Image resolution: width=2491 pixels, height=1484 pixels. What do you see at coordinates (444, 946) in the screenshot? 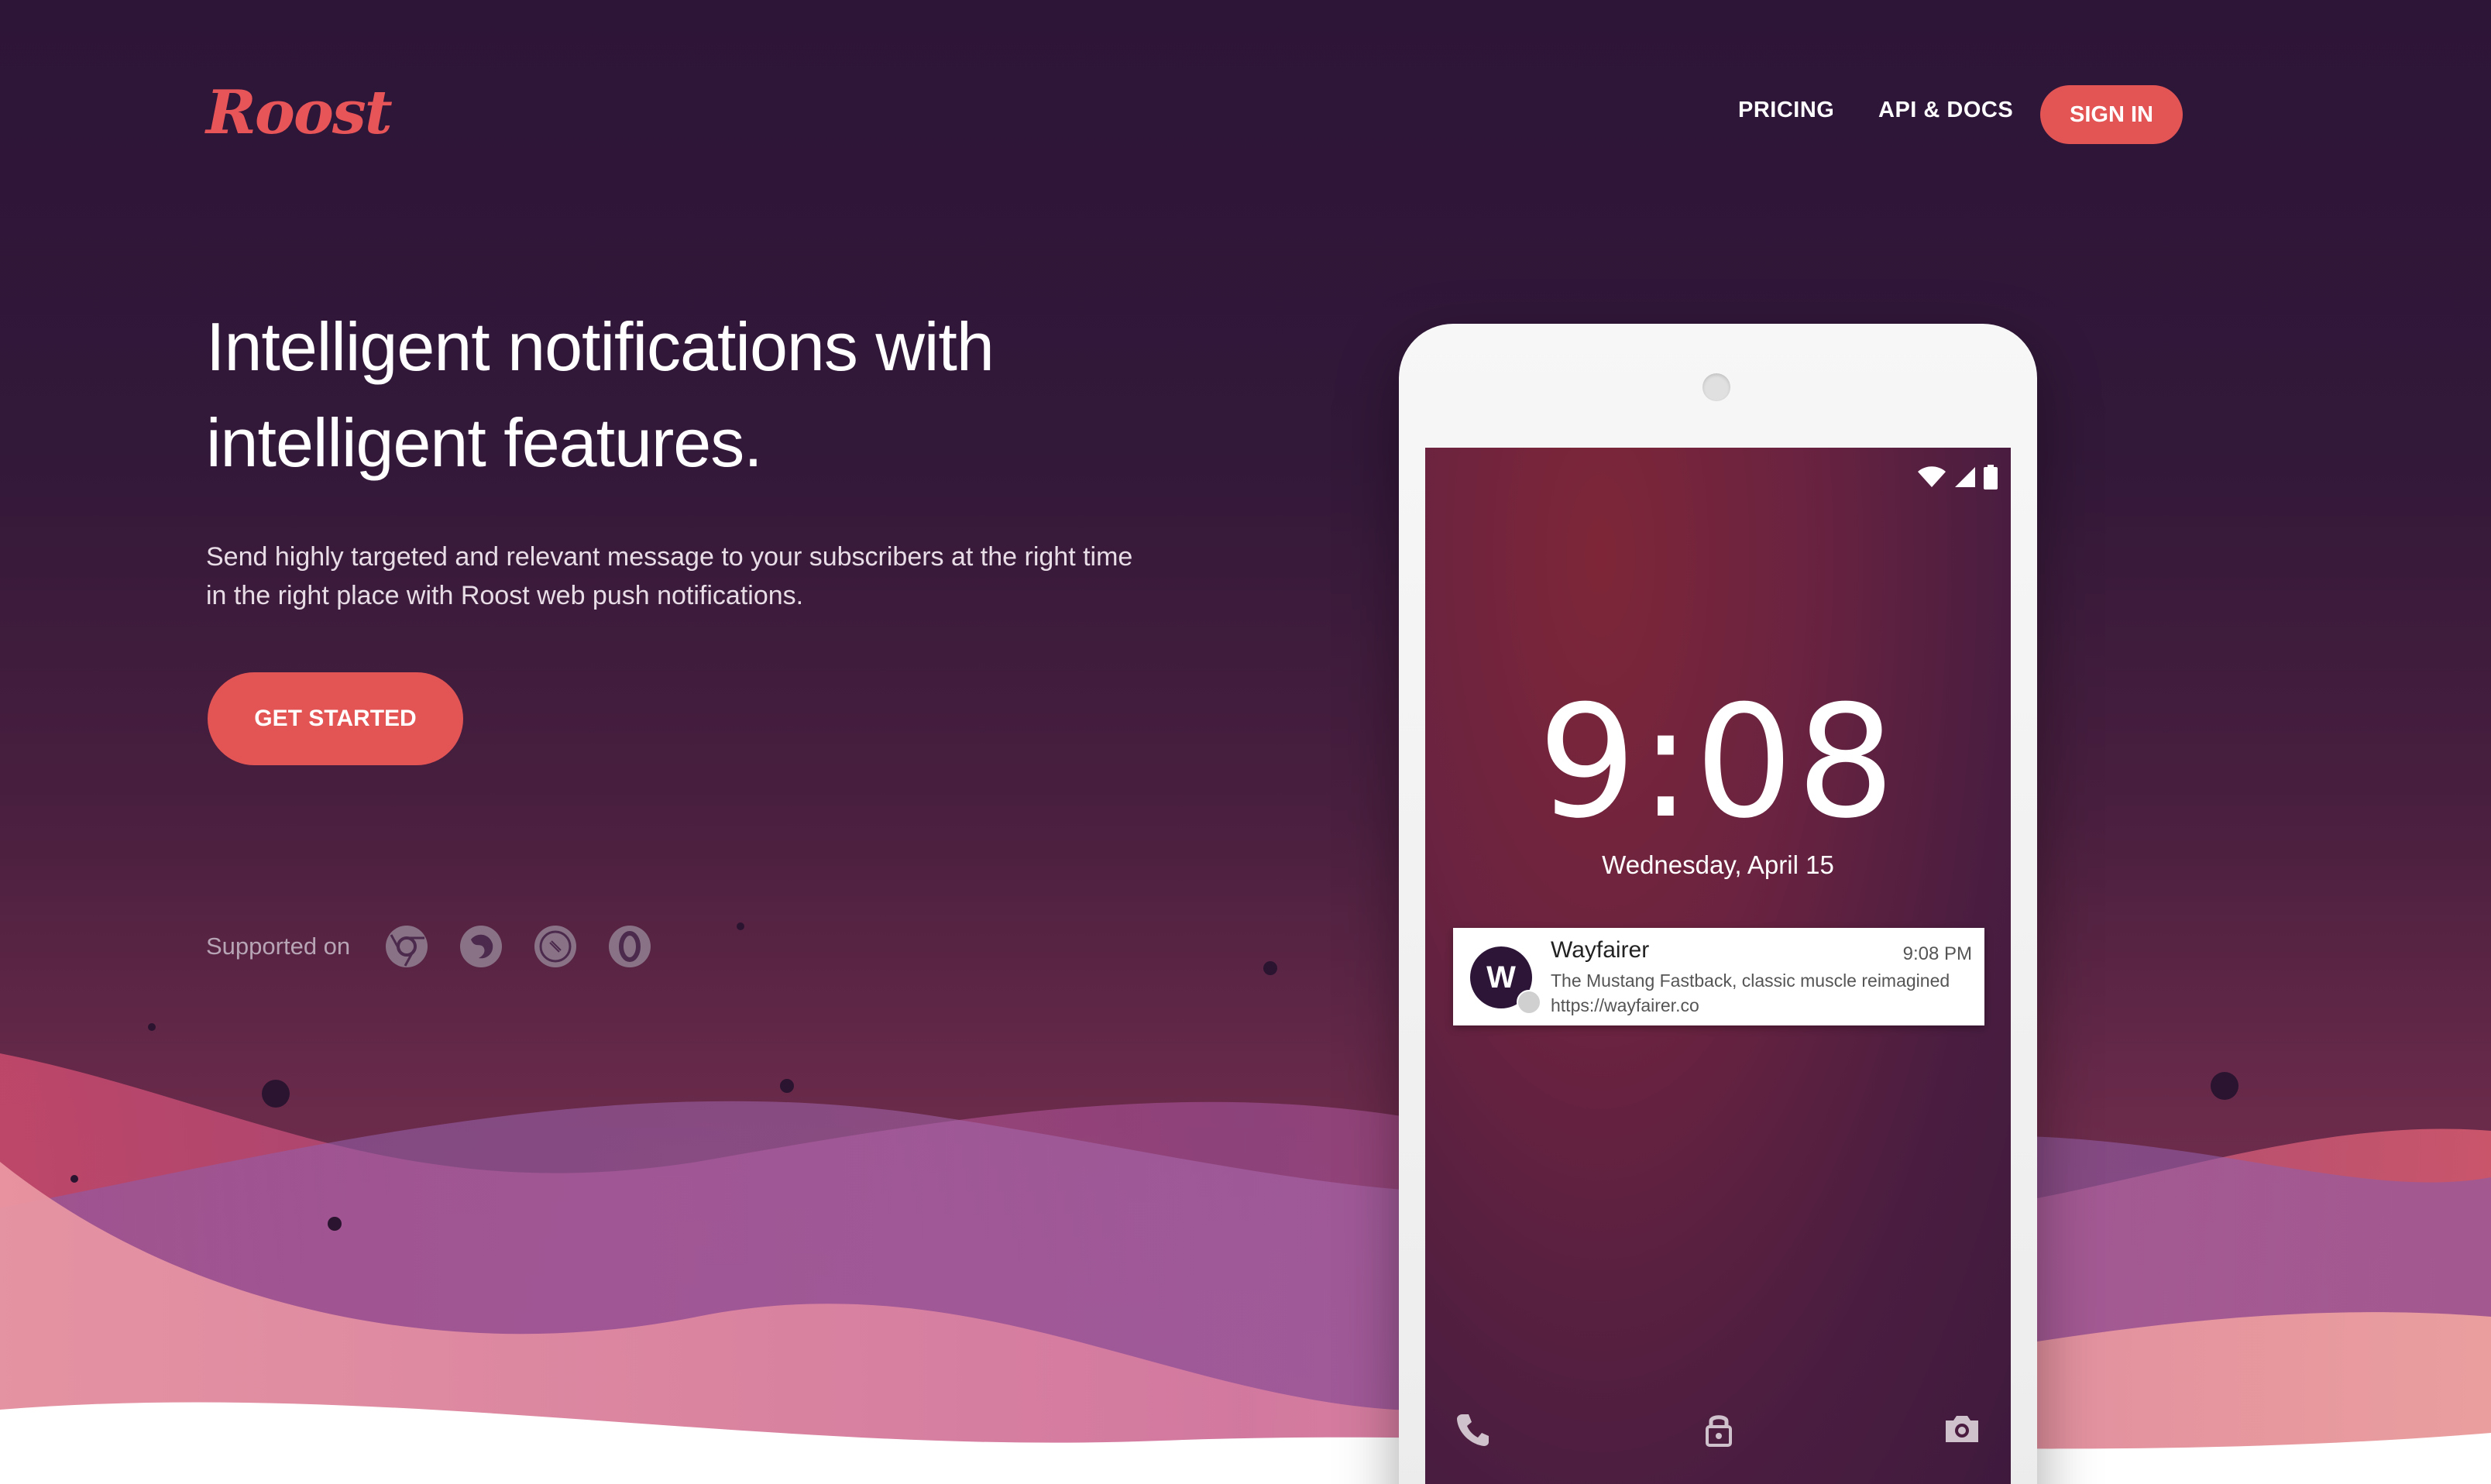
I see `supported-browsers: Supported on` at bounding box center [444, 946].